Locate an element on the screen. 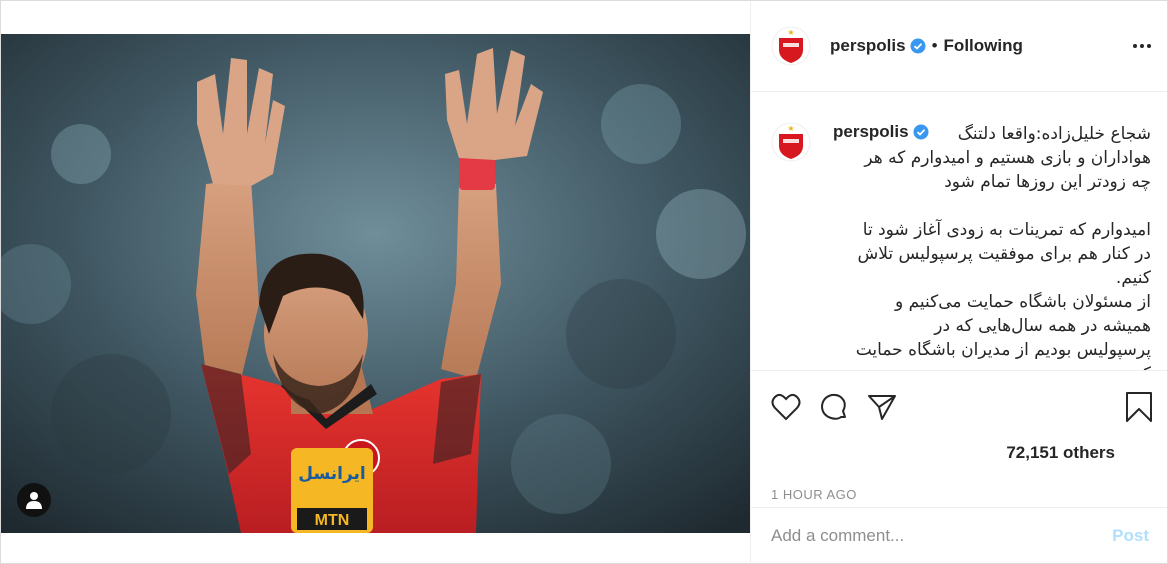 The width and height of the screenshot is (1168, 564). add-comment-bar: Post is located at coordinates (959, 535).